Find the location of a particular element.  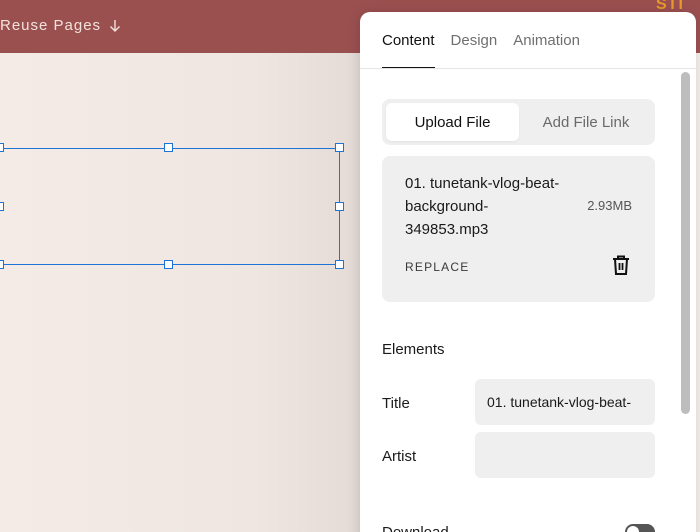

artist-label: Artist is located at coordinates (399, 456).